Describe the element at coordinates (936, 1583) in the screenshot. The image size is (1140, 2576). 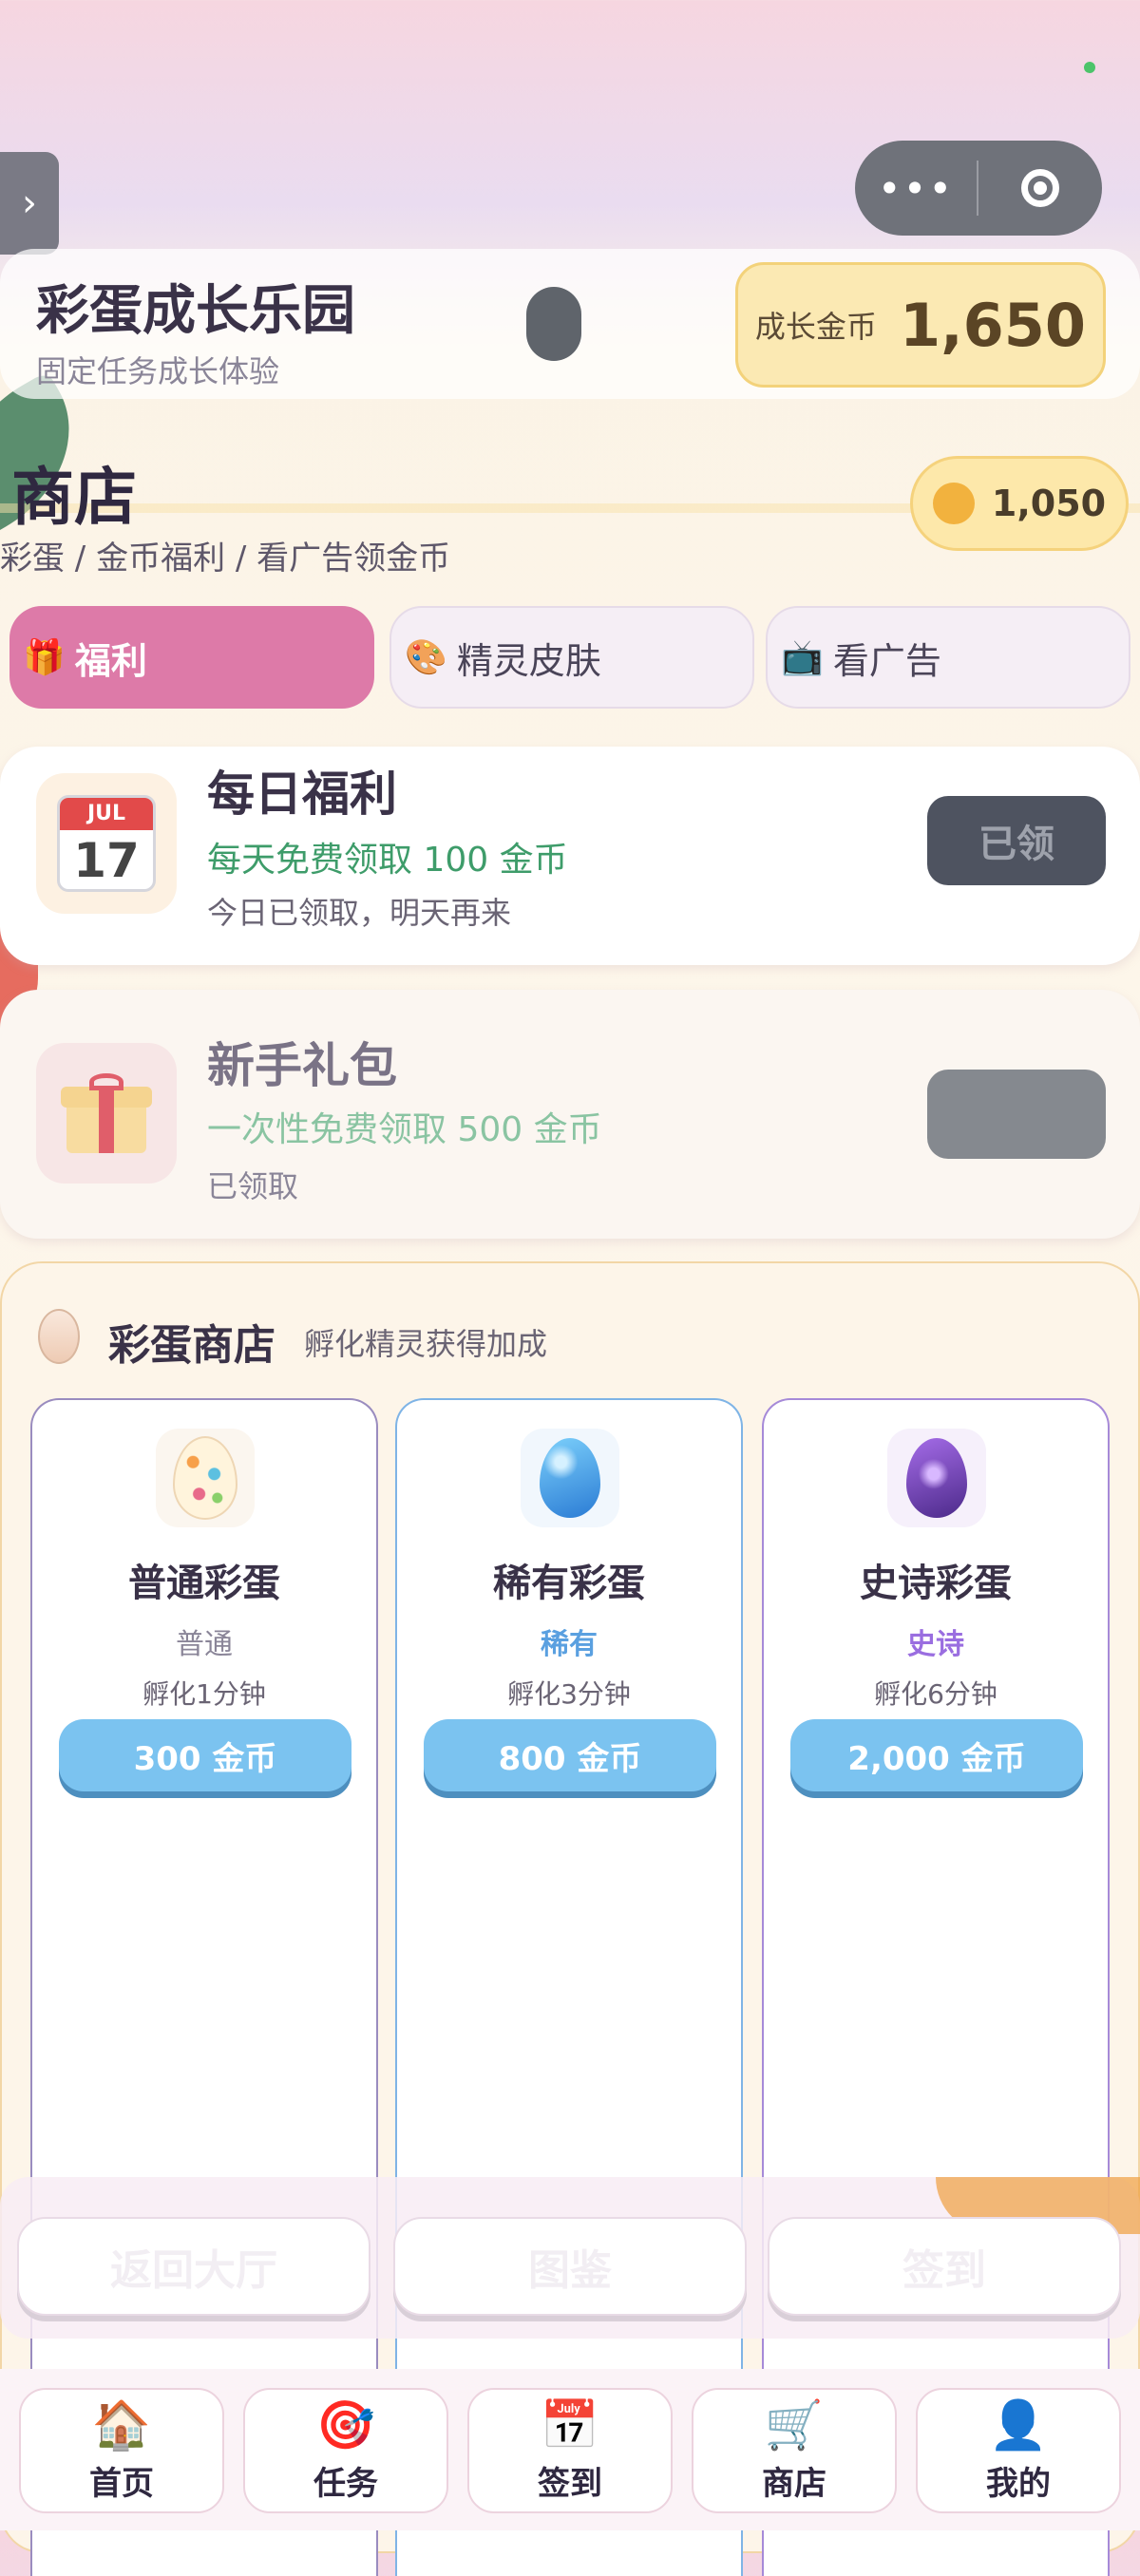
I see `egg-name: 史诗彩蛋` at that location.